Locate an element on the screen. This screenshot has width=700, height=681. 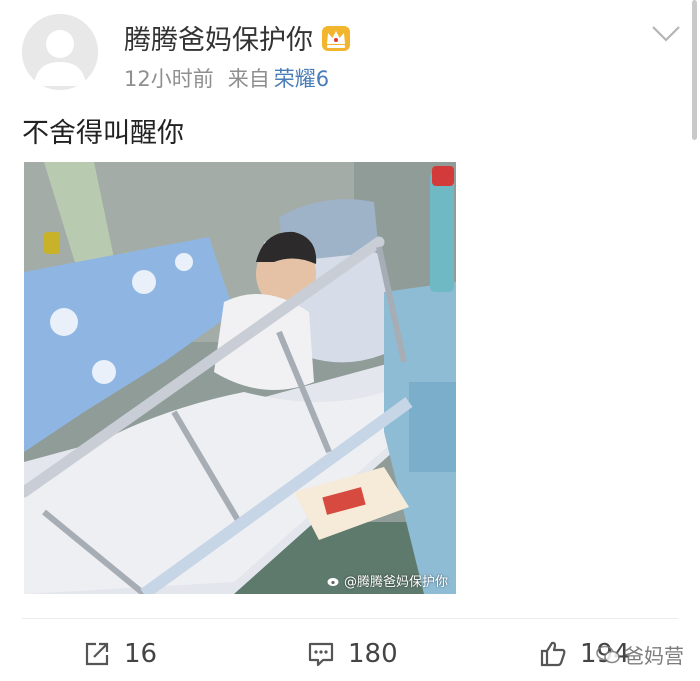
post-meta: 12小时前 来自 荣耀6 is located at coordinates (226, 78).